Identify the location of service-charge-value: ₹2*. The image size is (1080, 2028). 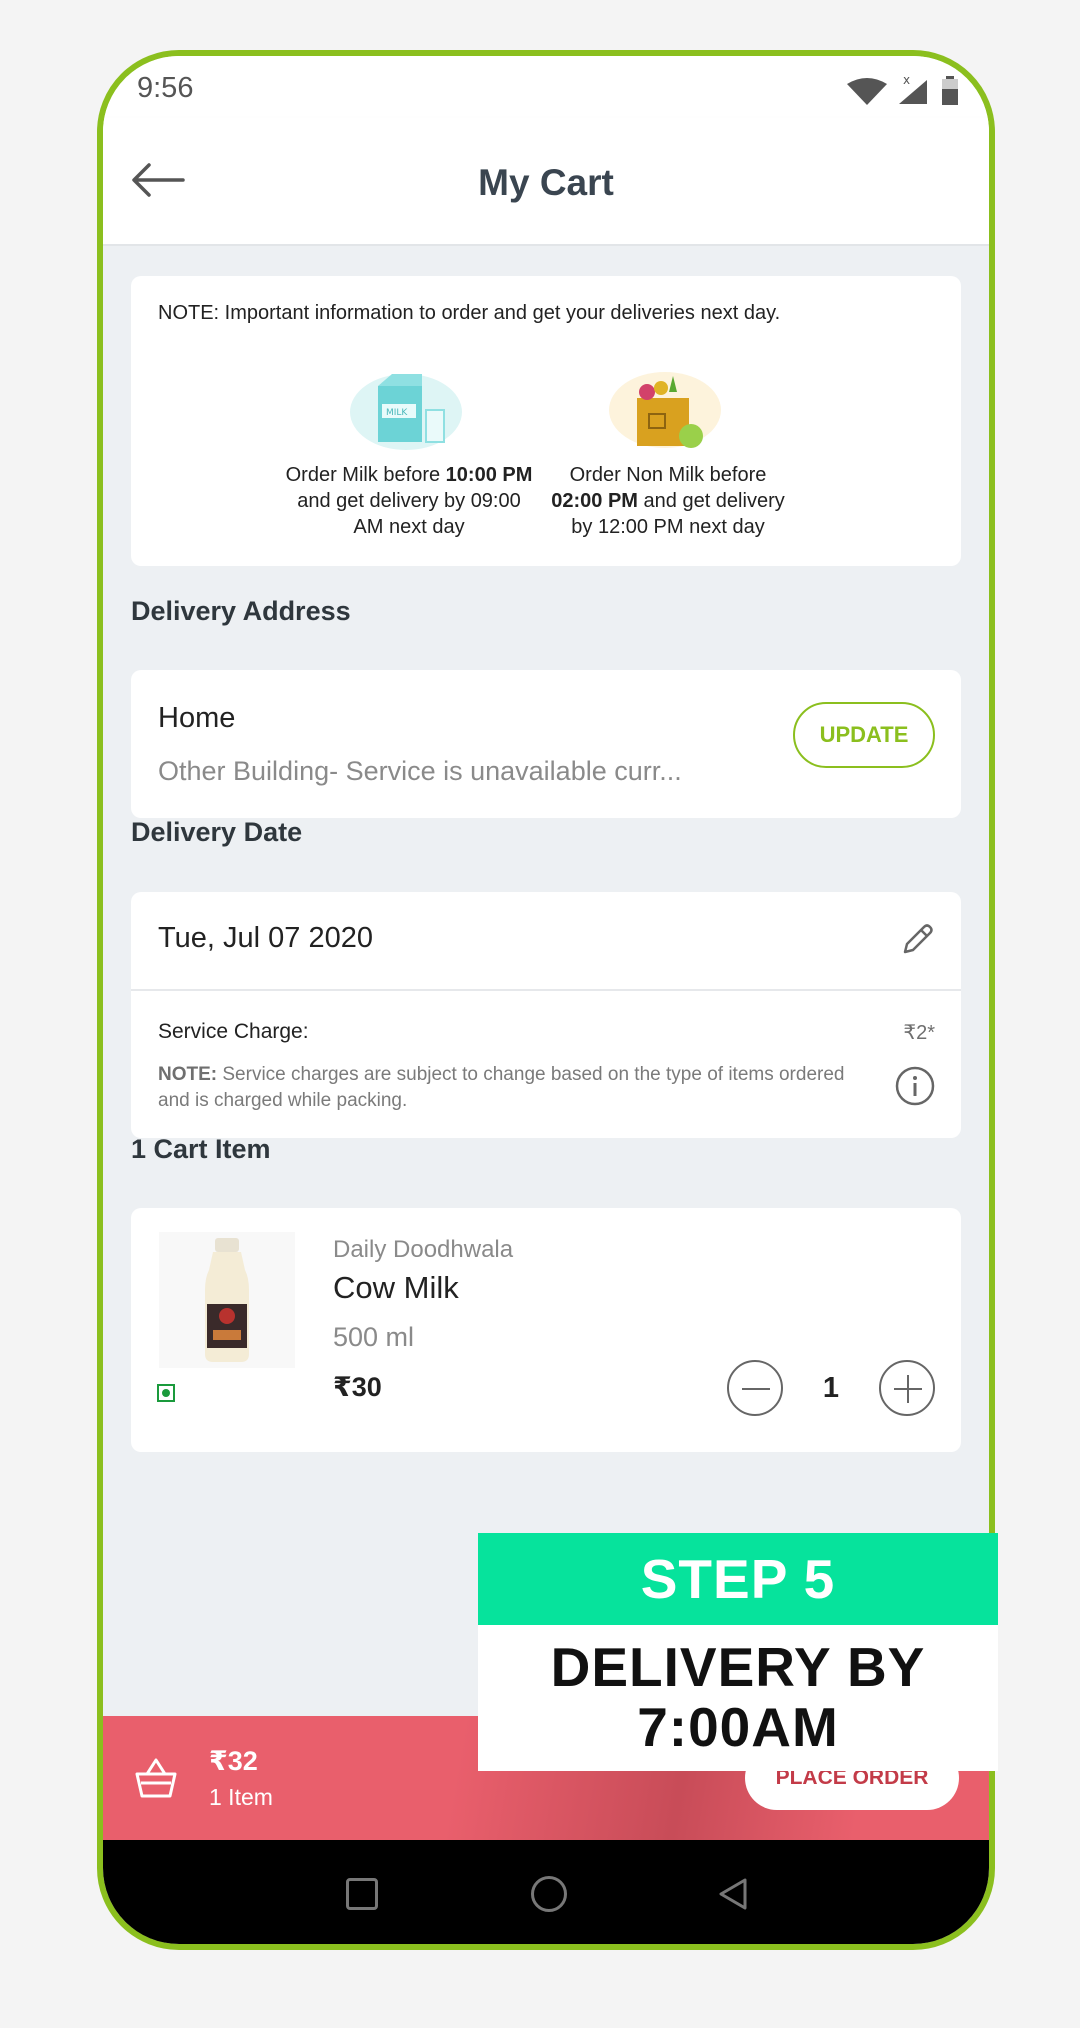
(919, 1033).